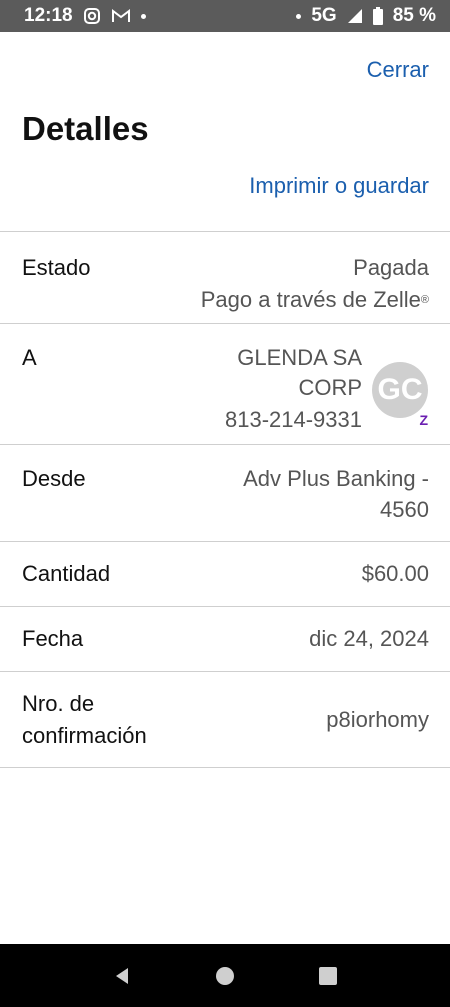 The image size is (450, 1007). What do you see at coordinates (310, 299) in the screenshot?
I see `payment-method-text: Pago a través de Zelle` at bounding box center [310, 299].